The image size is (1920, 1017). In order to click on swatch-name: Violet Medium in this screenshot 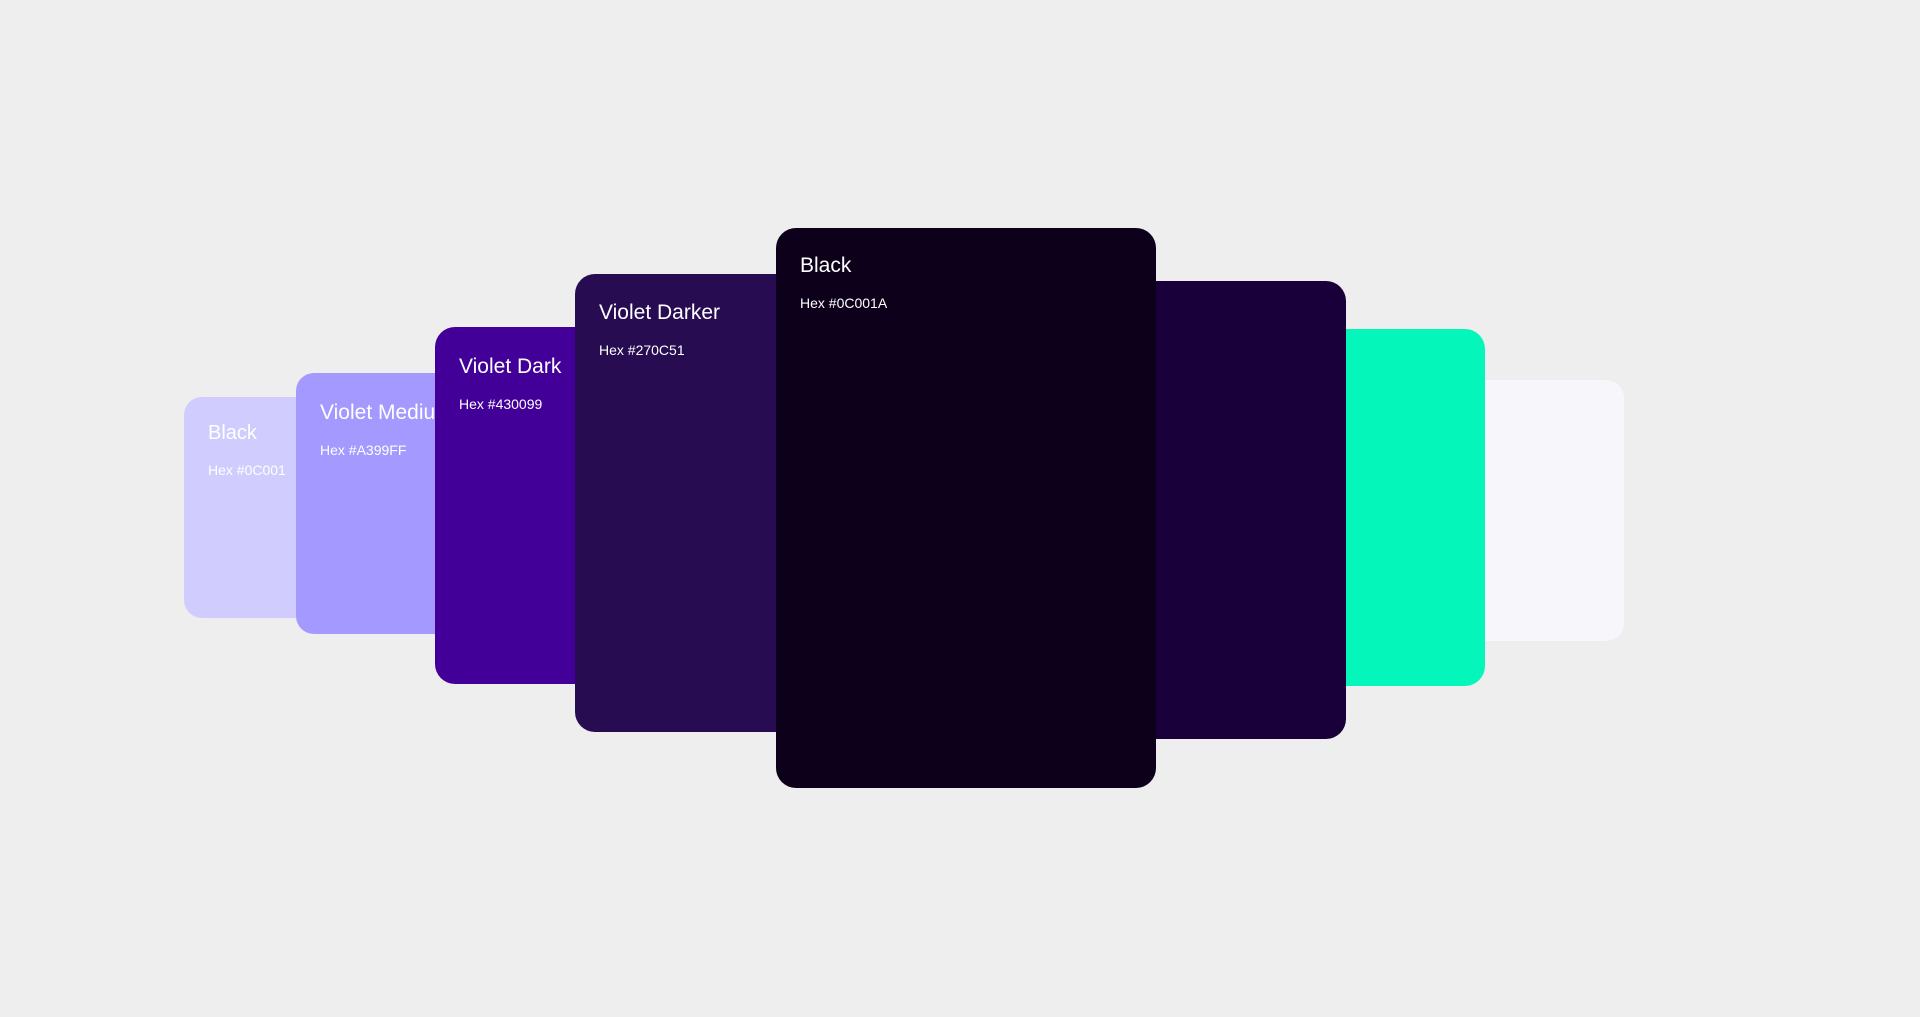, I will do `click(386, 412)`.